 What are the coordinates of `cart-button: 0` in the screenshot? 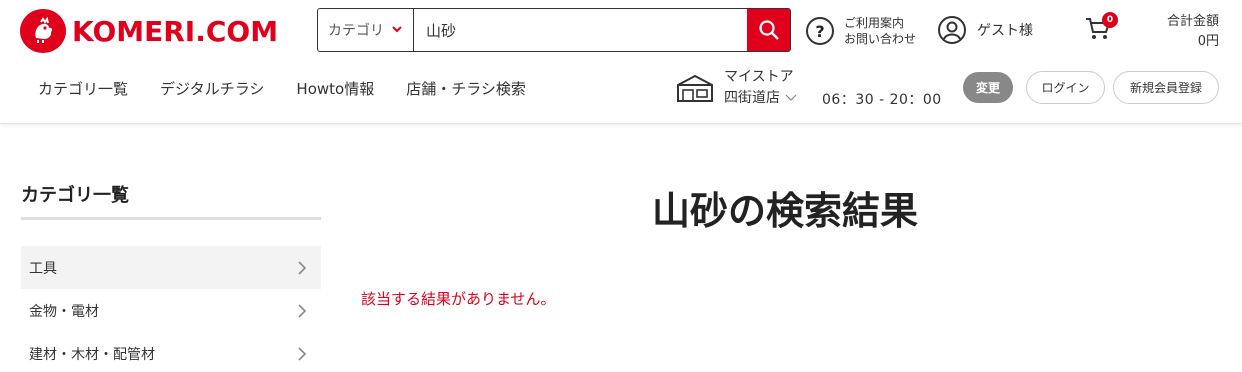 It's located at (1101, 29).